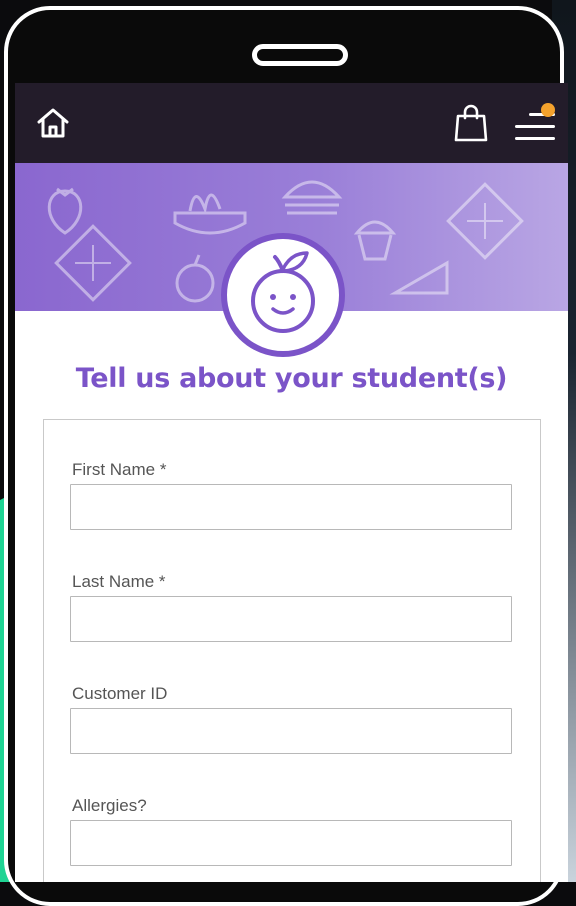 Image resolution: width=576 pixels, height=906 pixels. What do you see at coordinates (548, 110) in the screenshot?
I see `notification-dot` at bounding box center [548, 110].